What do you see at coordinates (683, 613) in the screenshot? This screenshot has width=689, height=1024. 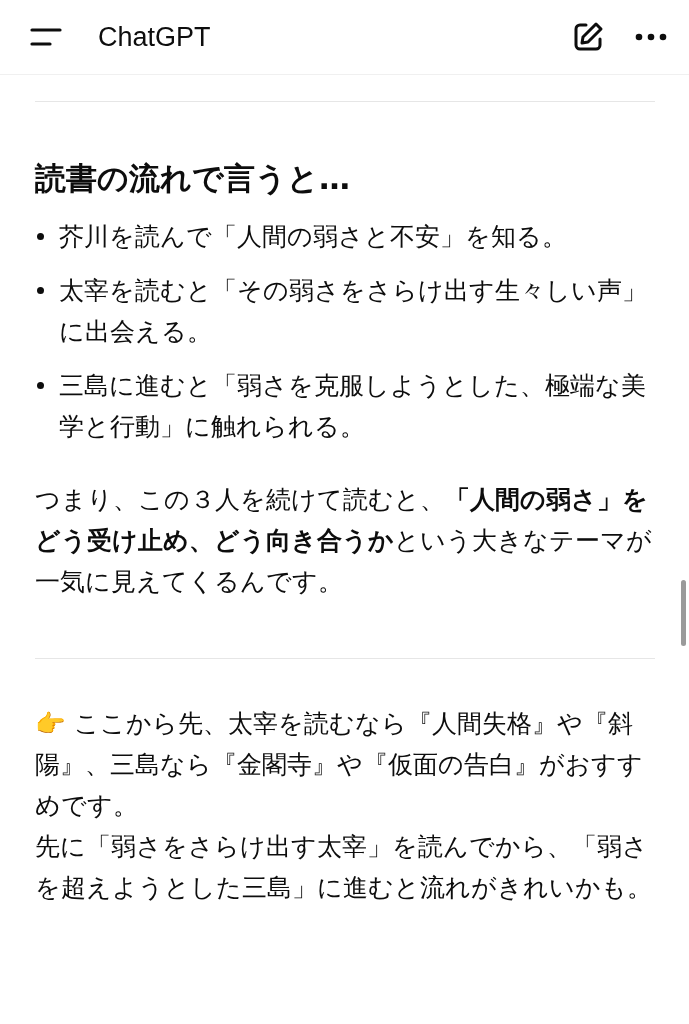 I see `scrollbar` at bounding box center [683, 613].